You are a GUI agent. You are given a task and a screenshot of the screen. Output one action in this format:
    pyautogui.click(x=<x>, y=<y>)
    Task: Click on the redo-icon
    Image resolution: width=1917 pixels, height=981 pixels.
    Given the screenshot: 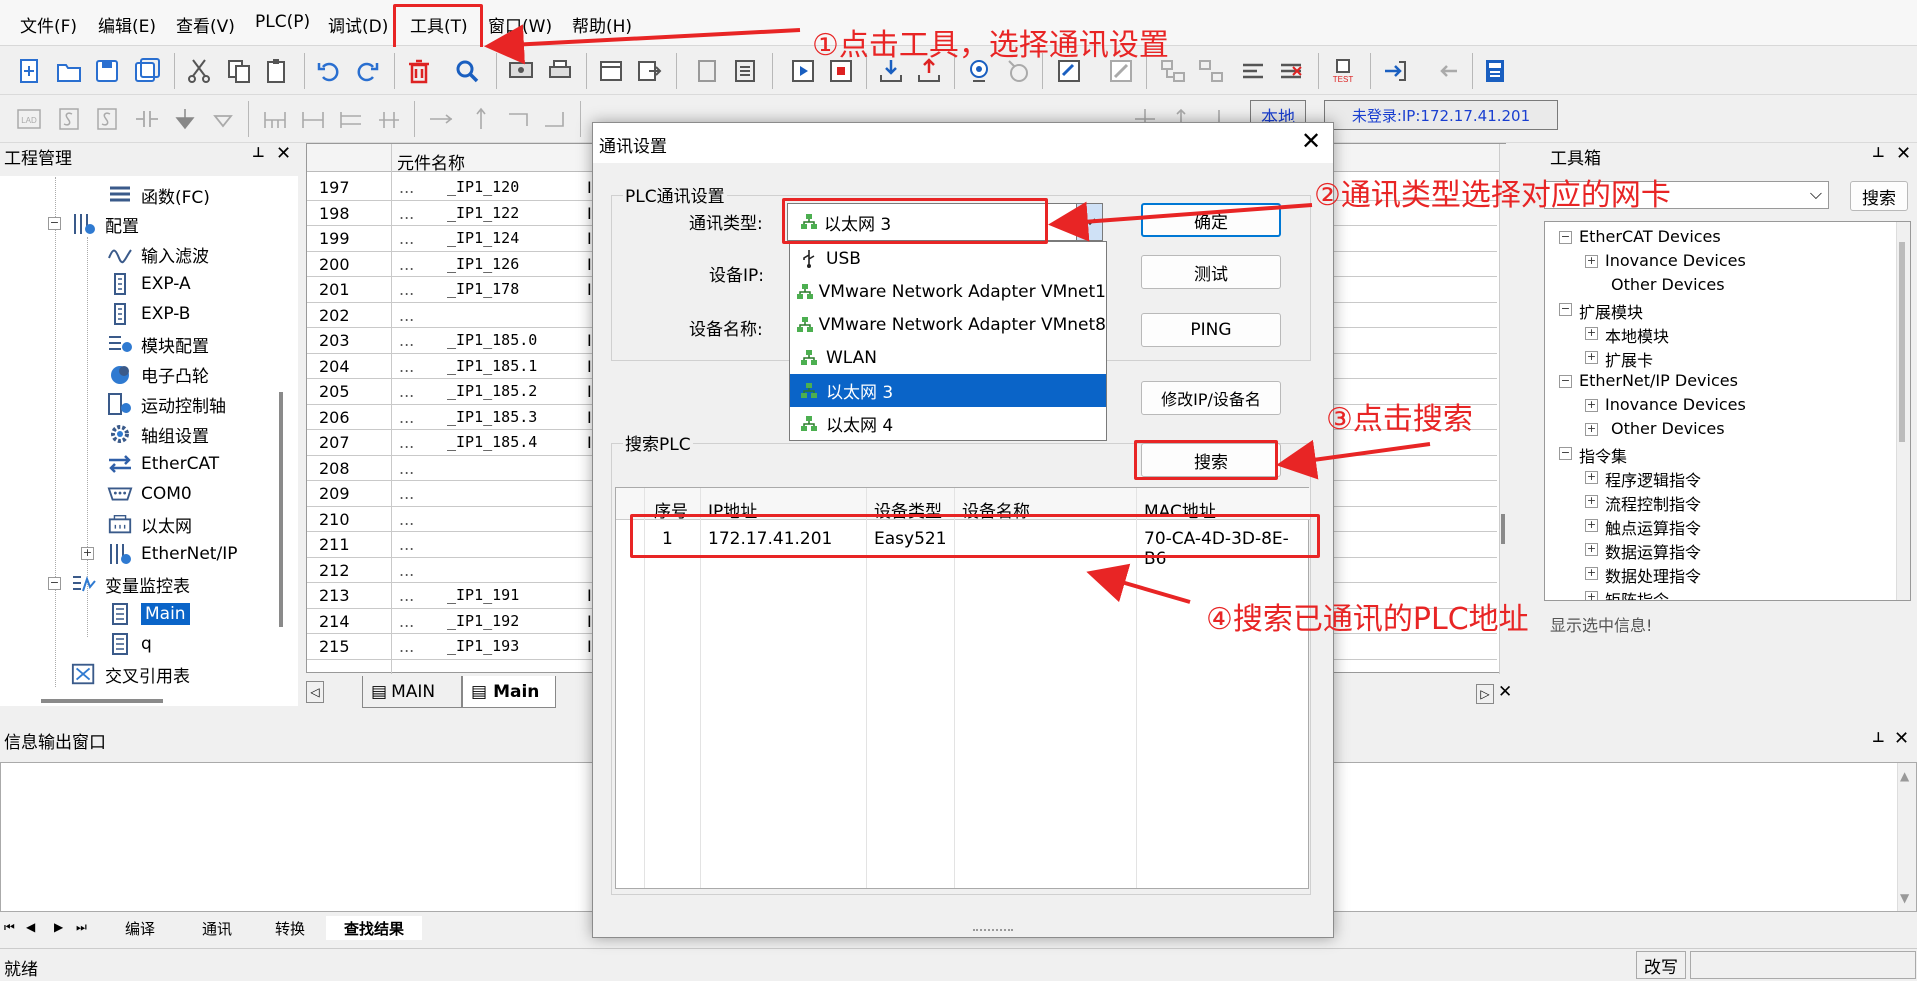 What is the action you would take?
    pyautogui.click(x=367, y=71)
    